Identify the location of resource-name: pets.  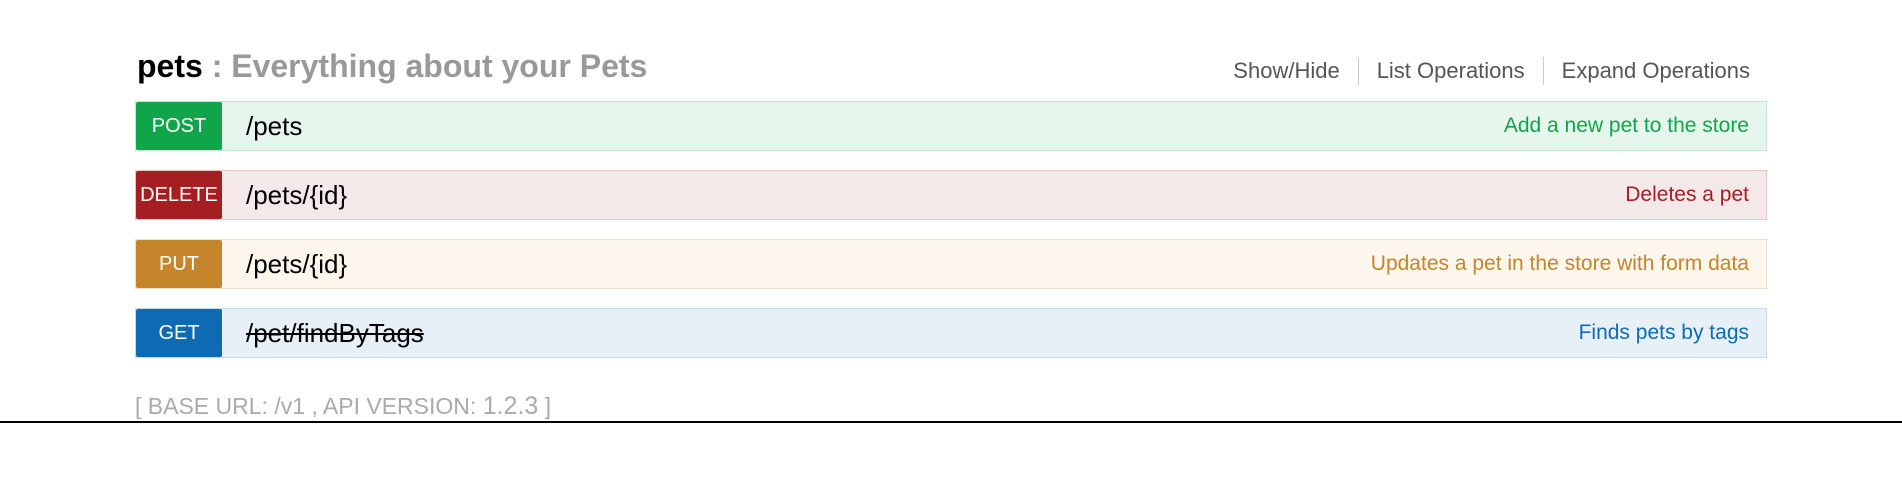
(170, 66).